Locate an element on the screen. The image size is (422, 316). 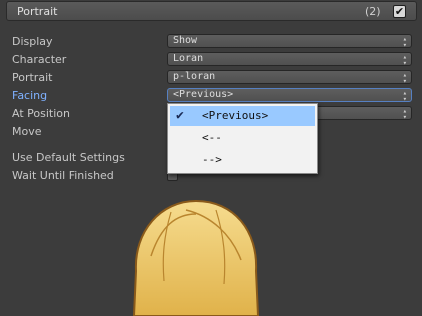
character-select: Loran ▴ ▾ is located at coordinates (289, 59).